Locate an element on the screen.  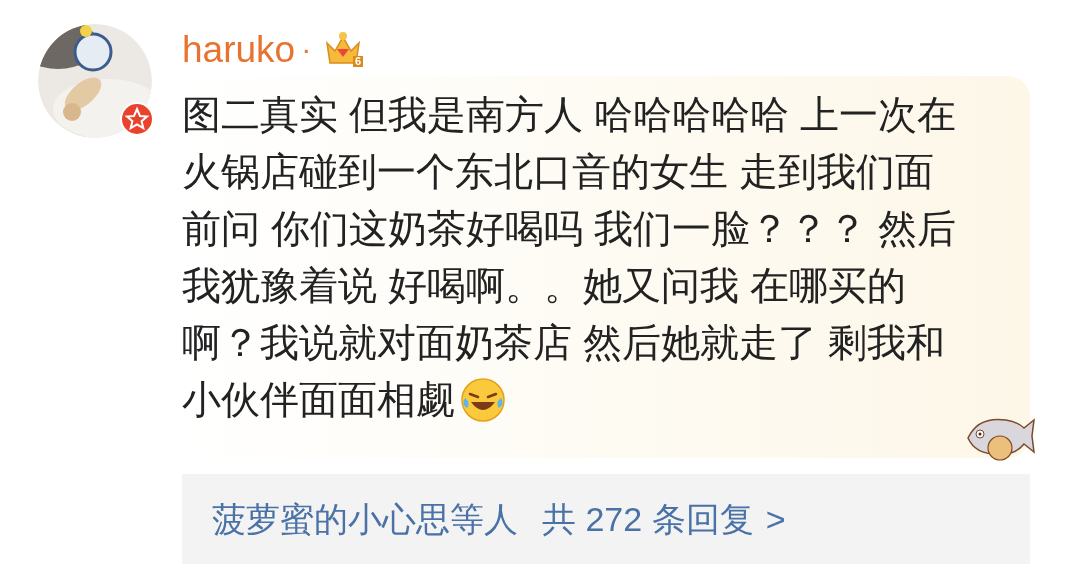
comment-text-line: 小伙伴面面相觑 is located at coordinates (318, 400).